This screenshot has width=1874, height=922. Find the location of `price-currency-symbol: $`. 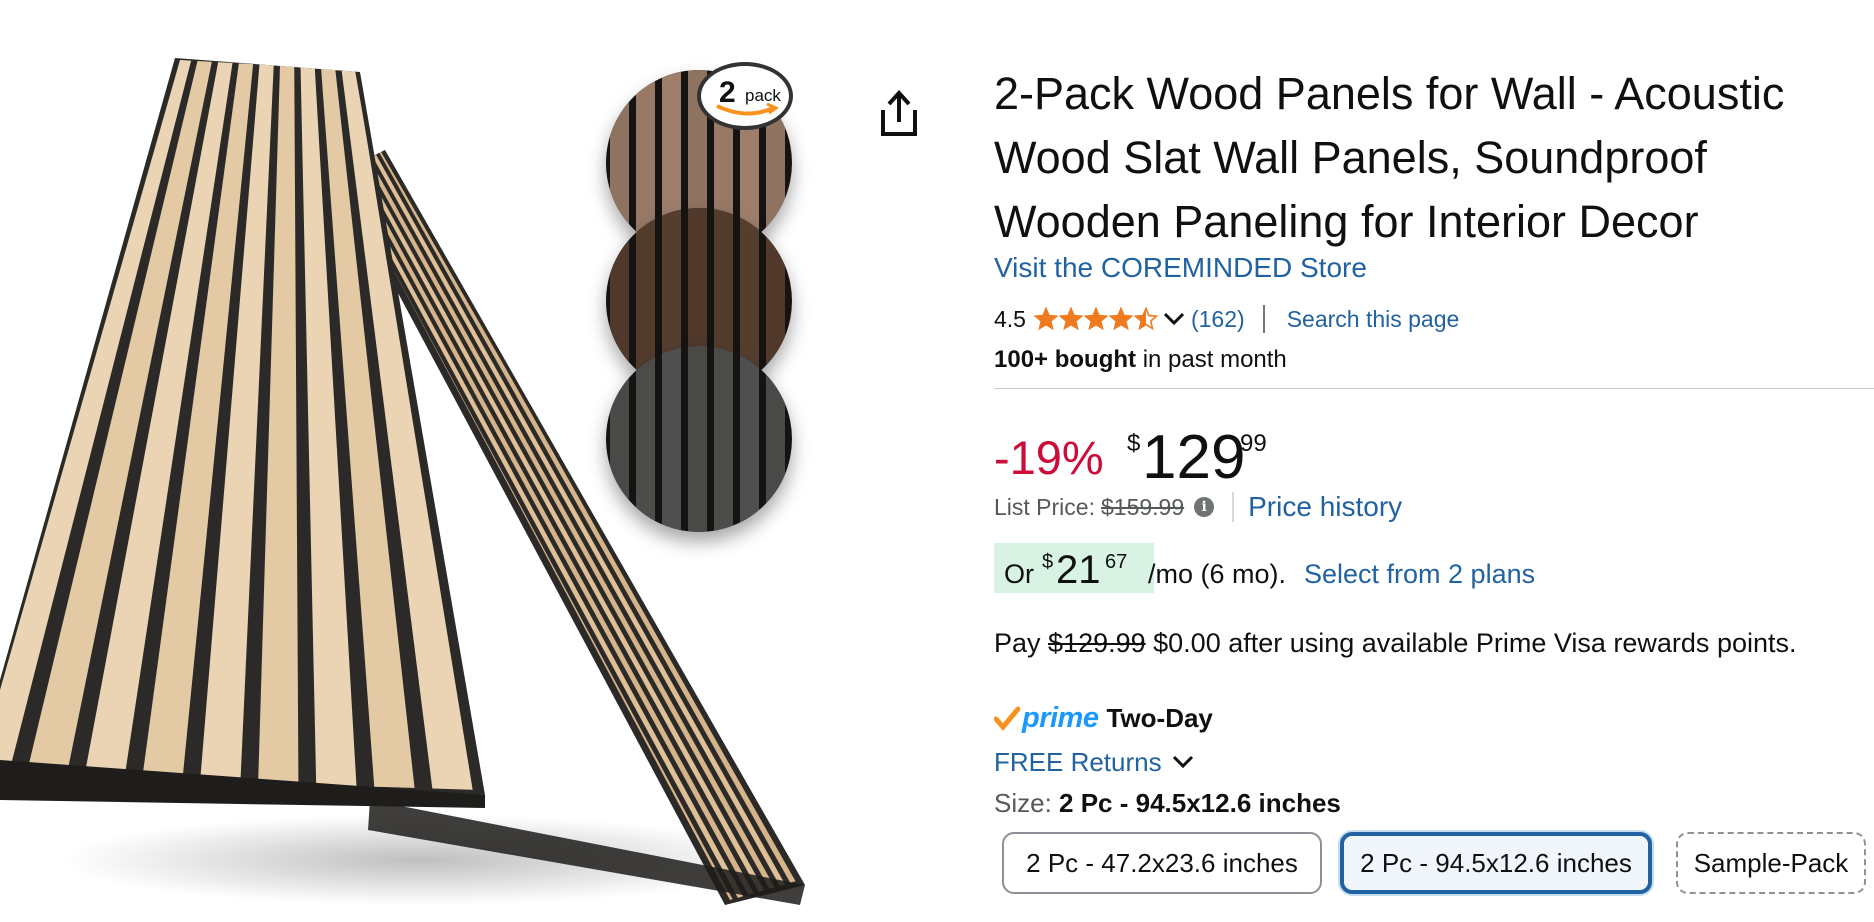

price-currency-symbol: $ is located at coordinates (1134, 443).